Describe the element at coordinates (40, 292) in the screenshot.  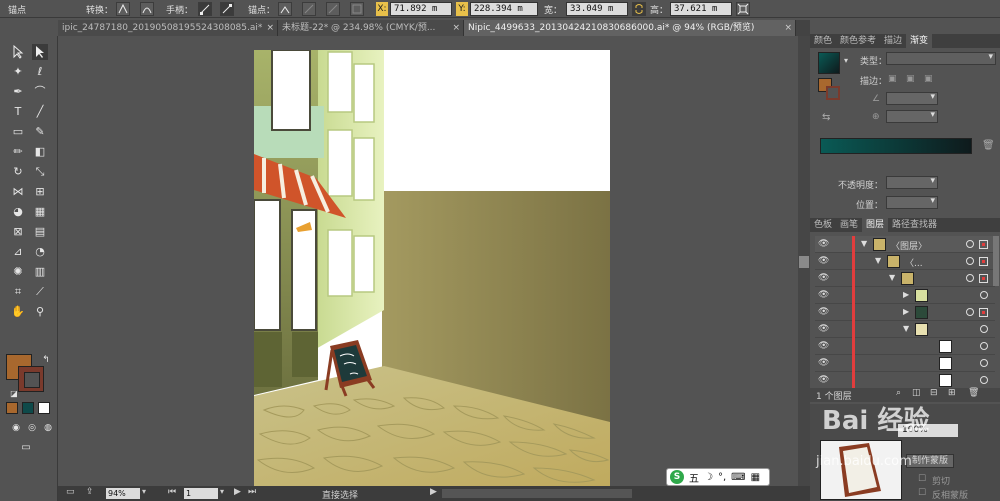
I see `slice-tool-icon: ⟋` at that location.